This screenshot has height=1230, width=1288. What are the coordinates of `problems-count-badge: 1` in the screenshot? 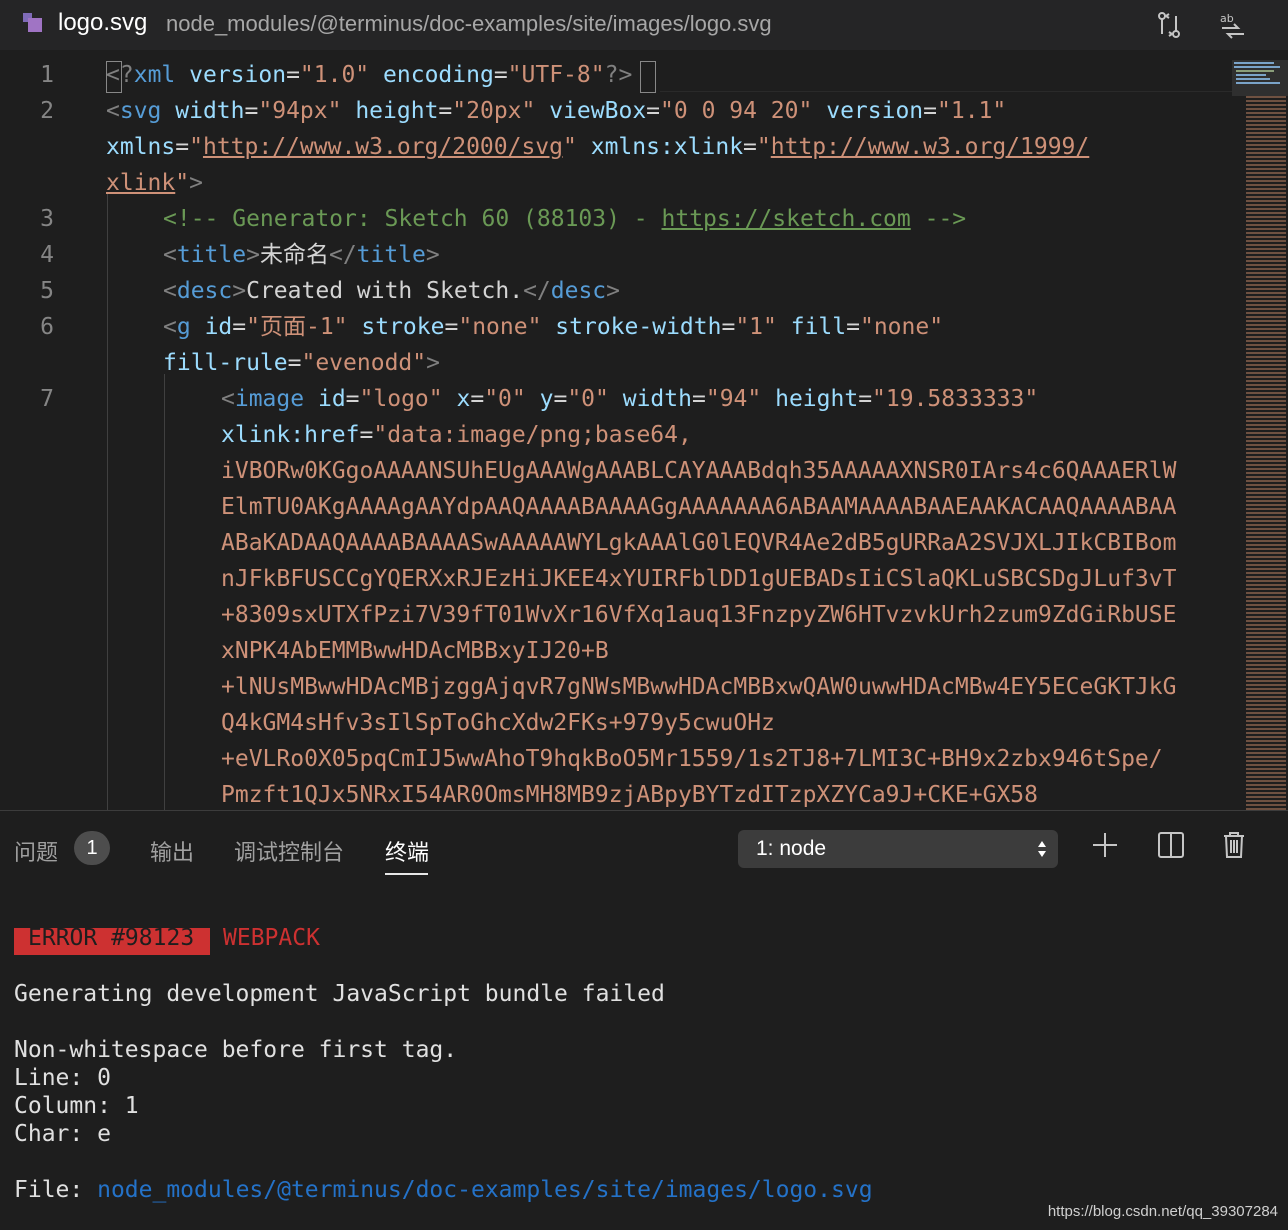 It's located at (92, 848).